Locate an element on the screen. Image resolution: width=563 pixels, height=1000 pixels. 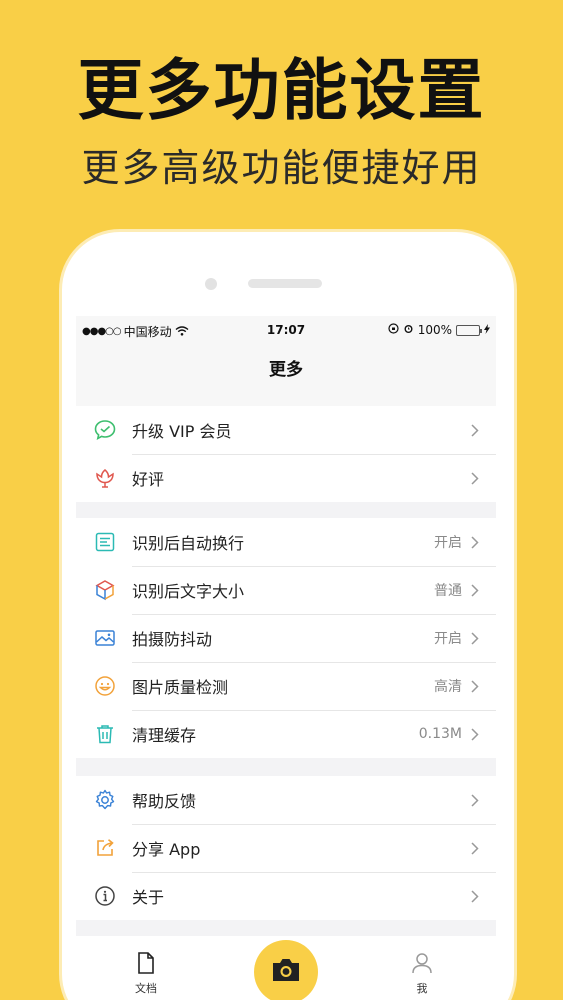
phone-speaker is located at coordinates (285, 283).